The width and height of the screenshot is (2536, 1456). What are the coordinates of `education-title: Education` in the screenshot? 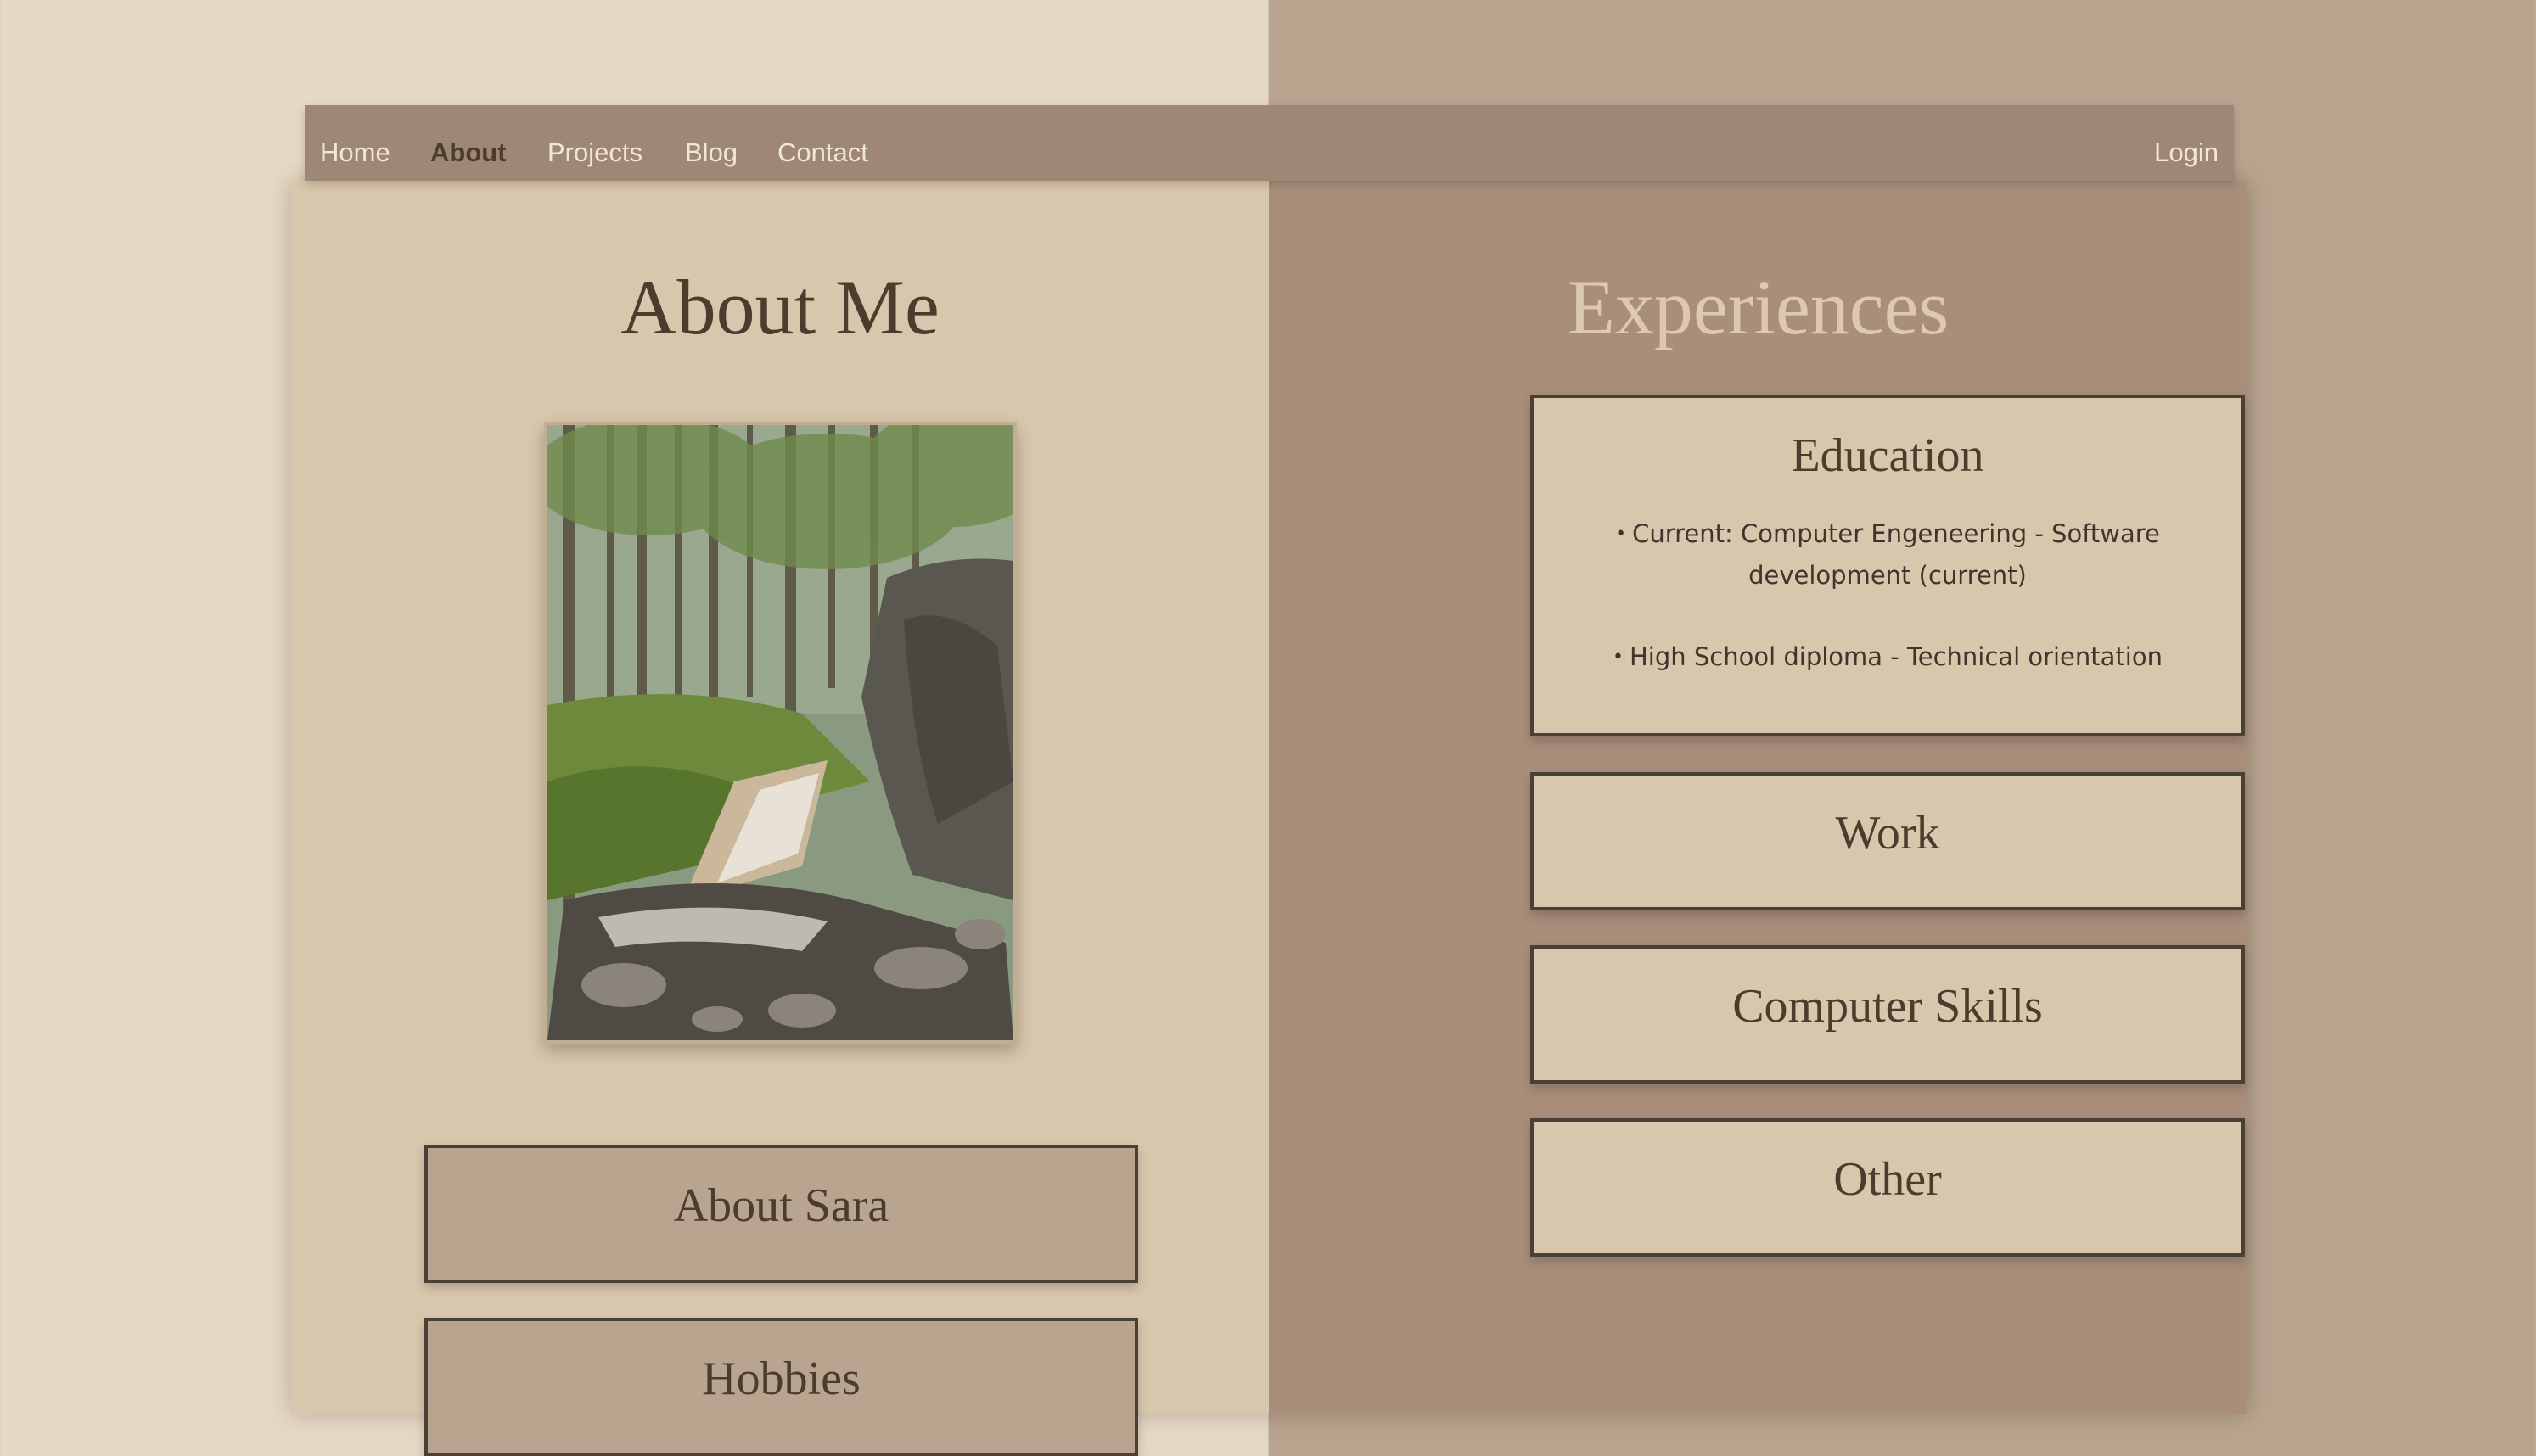 It's located at (1887, 456).